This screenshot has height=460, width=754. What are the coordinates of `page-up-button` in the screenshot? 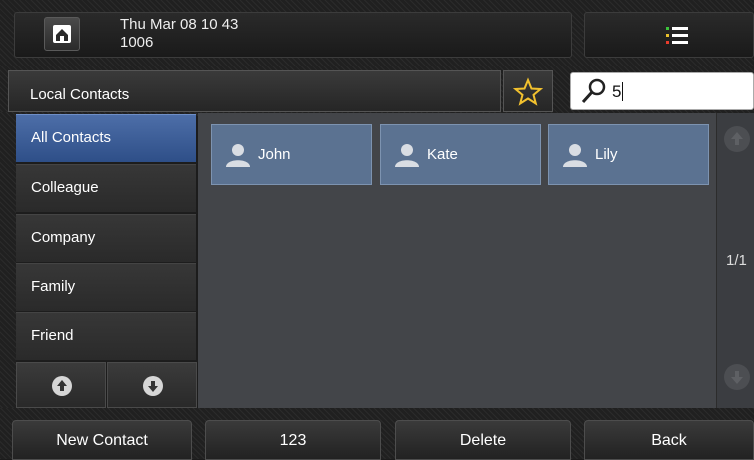 It's located at (737, 139).